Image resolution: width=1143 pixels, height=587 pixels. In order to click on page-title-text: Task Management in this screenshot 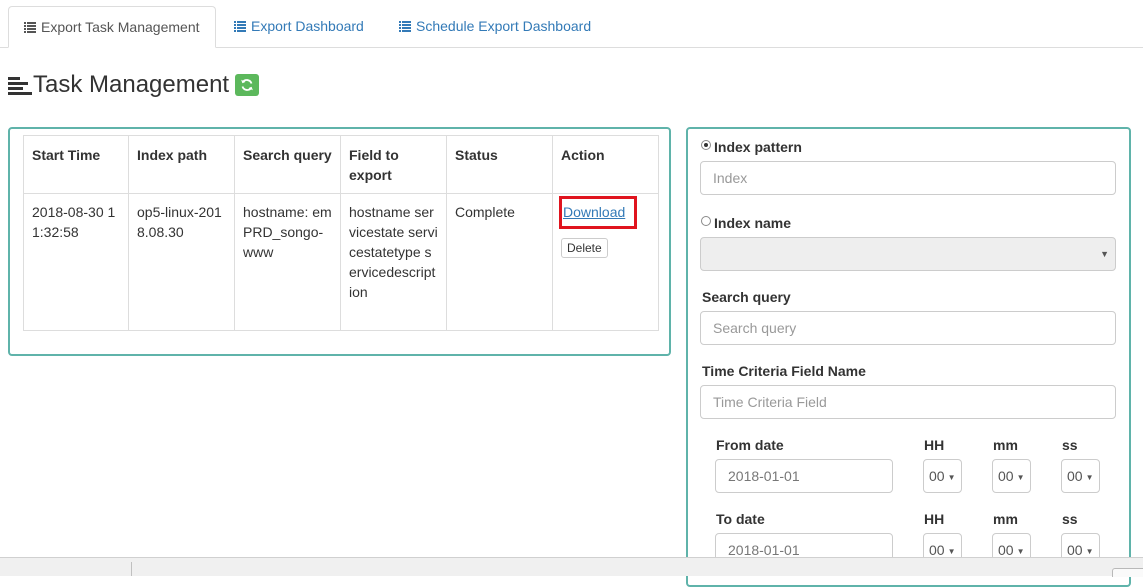, I will do `click(131, 84)`.